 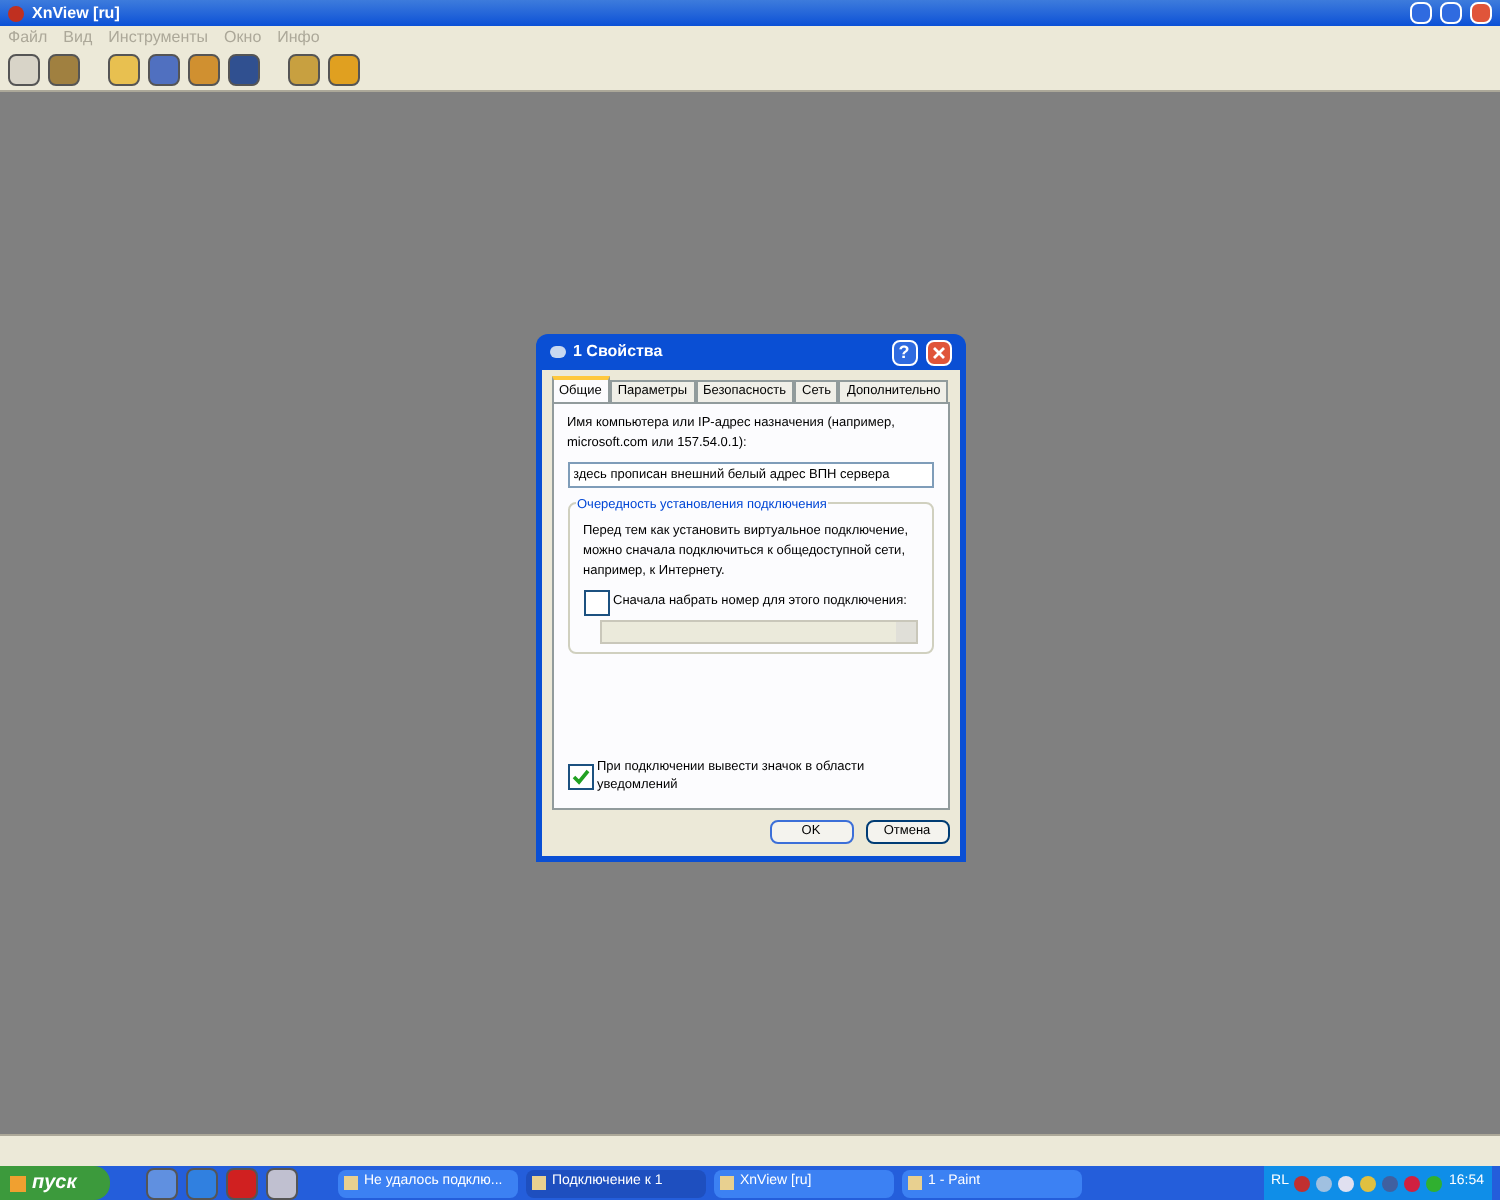 I want to click on dialog-title: 1 Свойства, so click(x=619, y=352).